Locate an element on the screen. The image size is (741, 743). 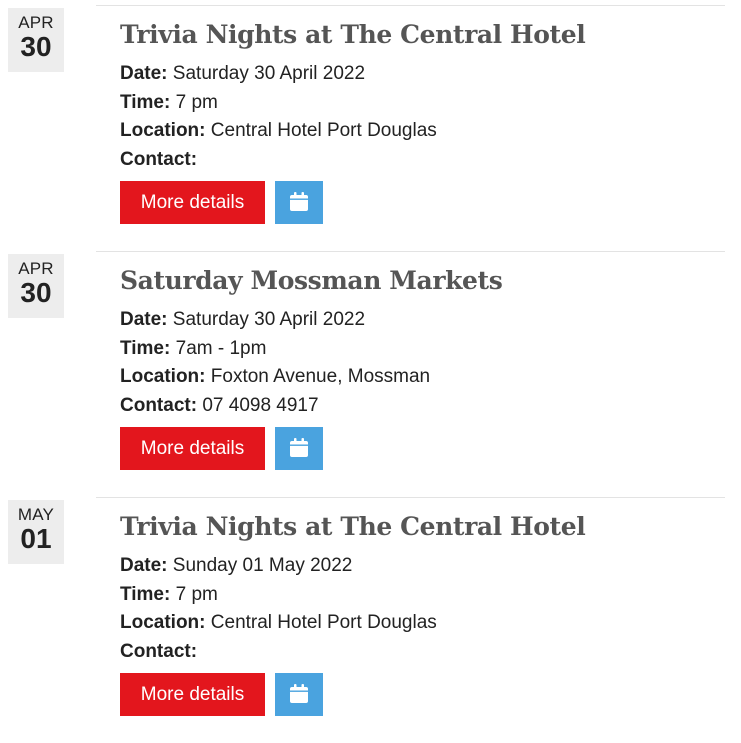
event-time-row: Time: 7am - 1pm is located at coordinates (275, 349).